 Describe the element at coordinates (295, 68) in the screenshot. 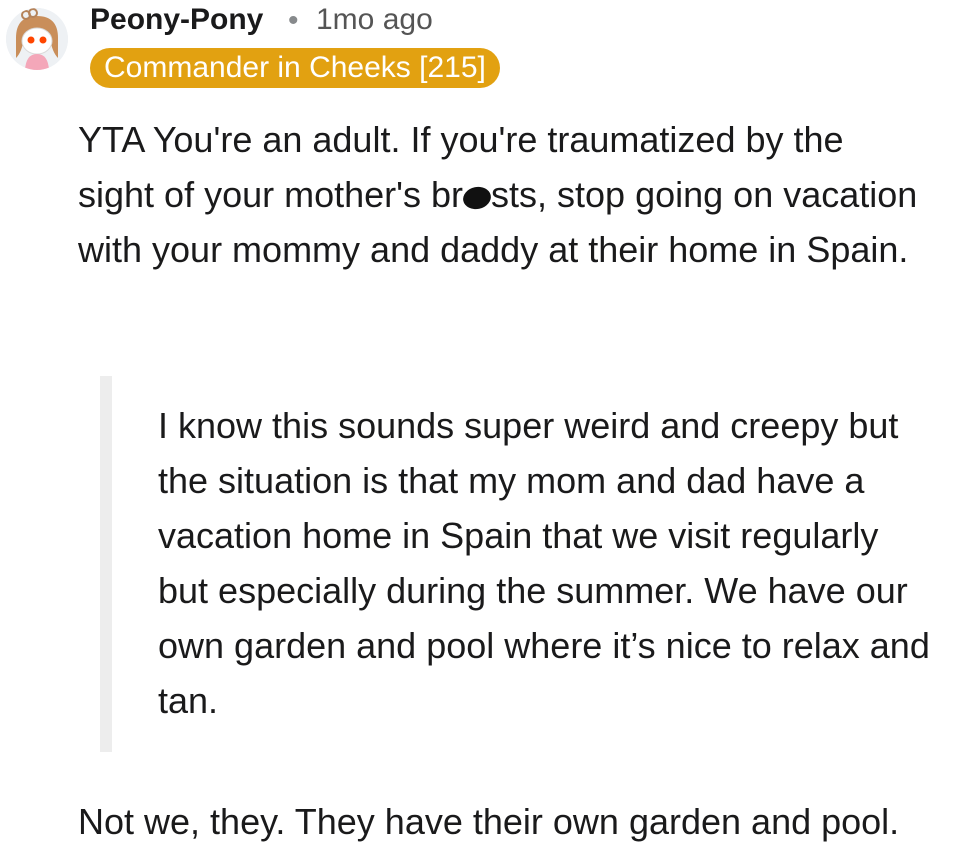

I see `user-flair: Commander in Cheeks [215]` at that location.